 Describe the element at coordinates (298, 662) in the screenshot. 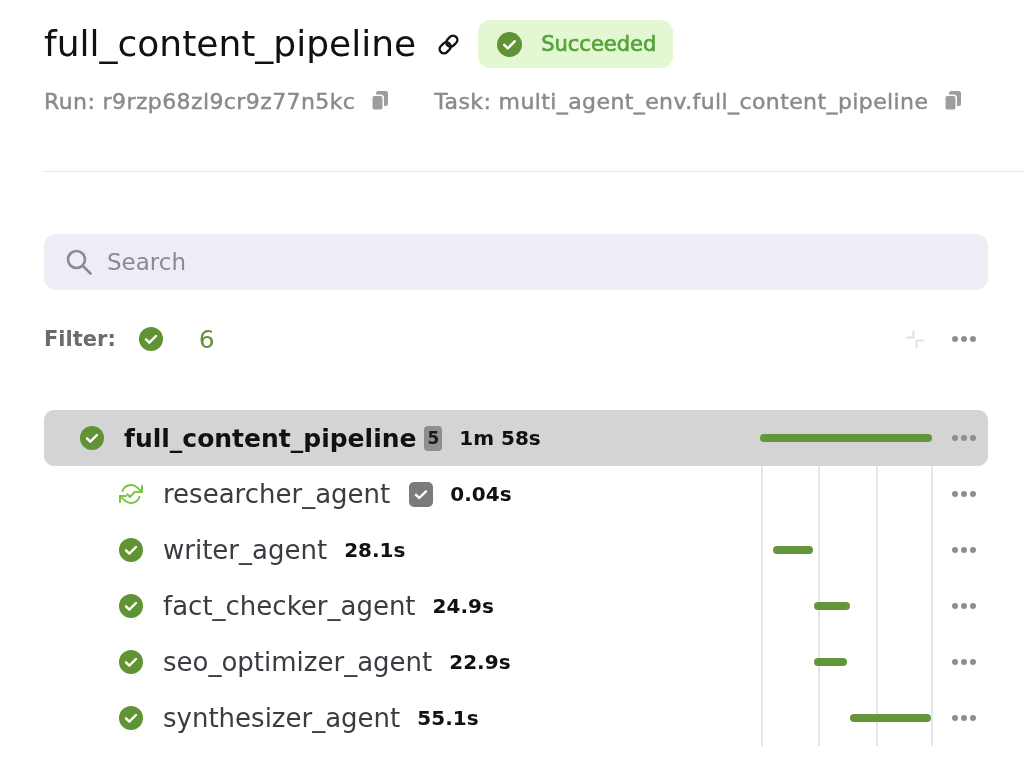

I see `node-name: seo_optimizer_agent` at that location.